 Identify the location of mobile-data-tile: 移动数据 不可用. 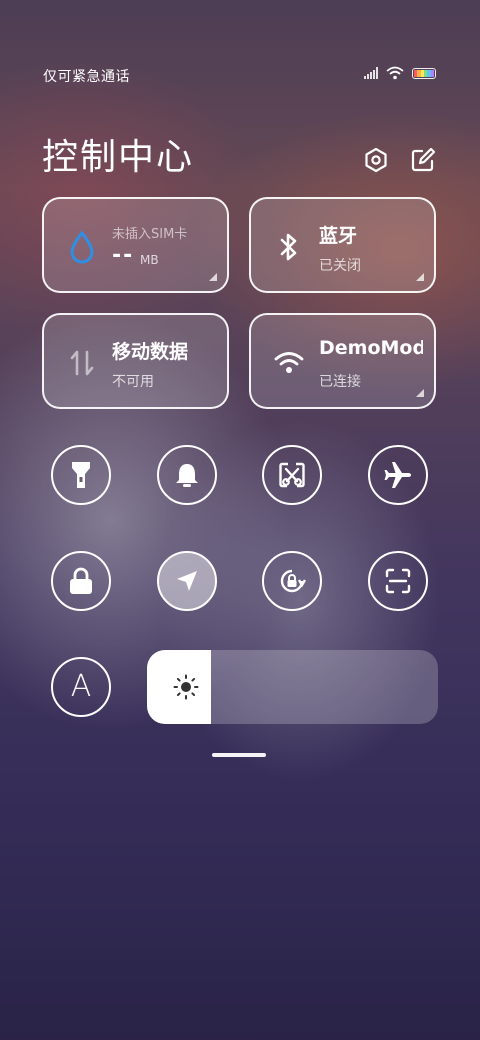
(135, 361).